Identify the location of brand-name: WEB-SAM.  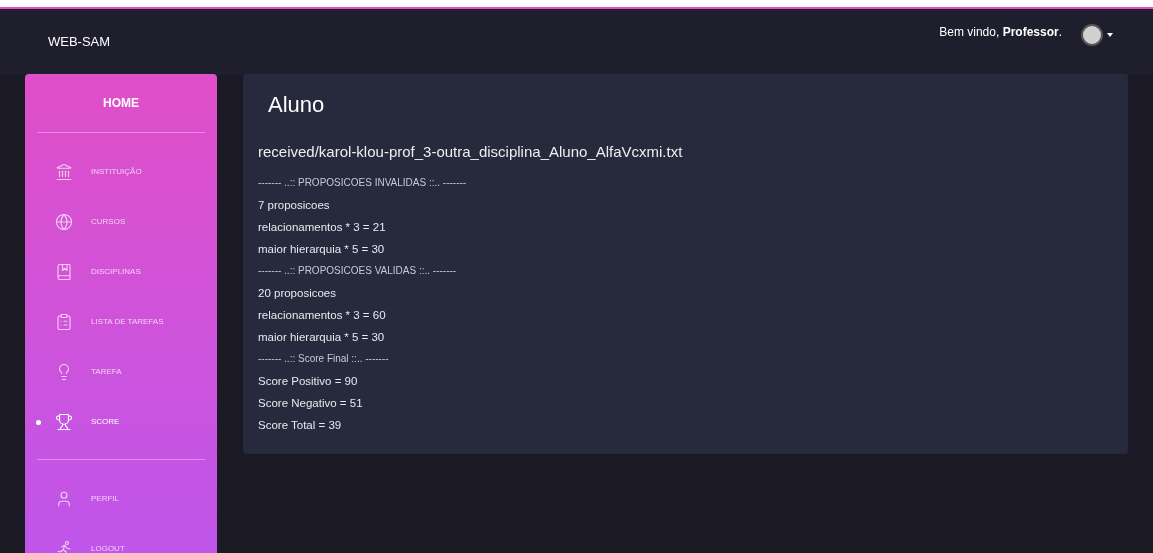
(79, 42).